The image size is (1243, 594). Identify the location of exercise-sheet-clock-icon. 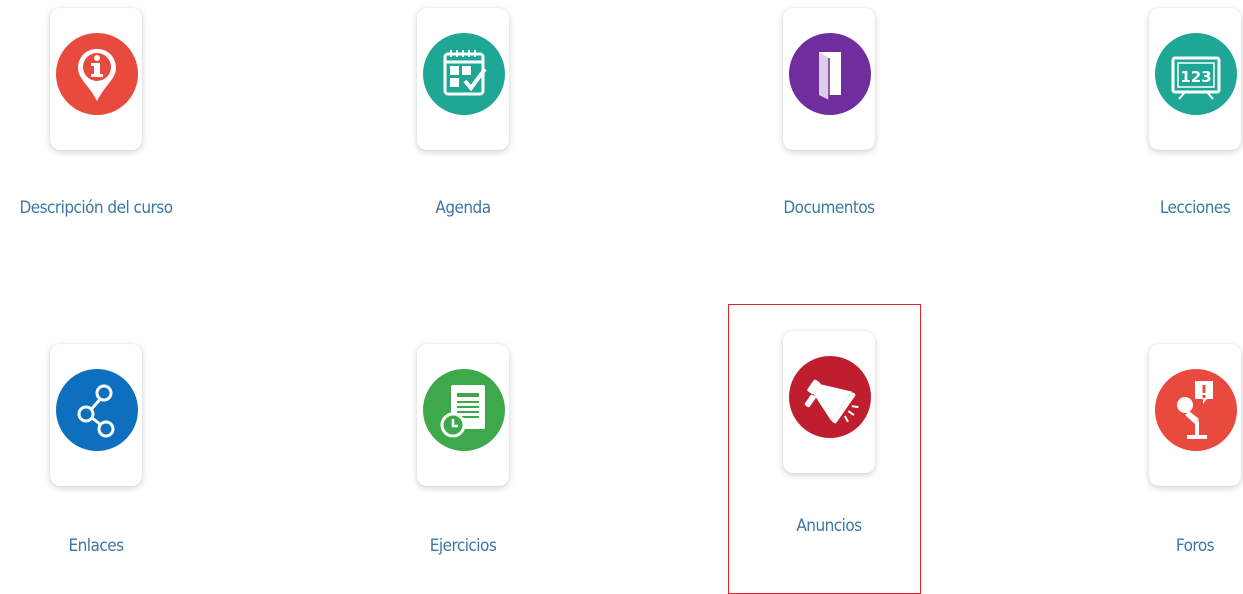
(464, 410).